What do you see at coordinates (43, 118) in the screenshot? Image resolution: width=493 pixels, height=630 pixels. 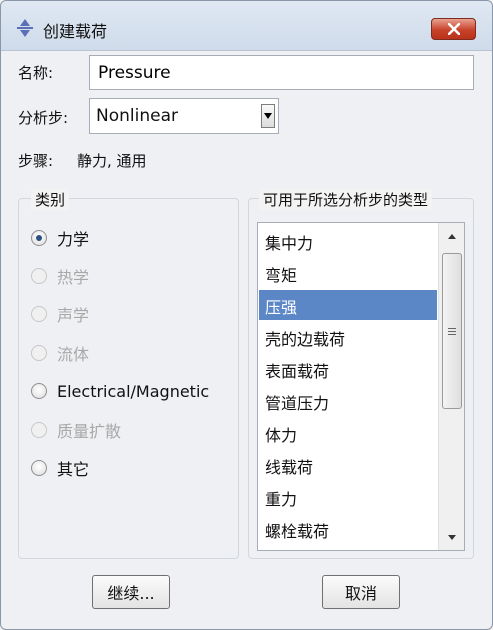 I see `step-label: 分析步:` at bounding box center [43, 118].